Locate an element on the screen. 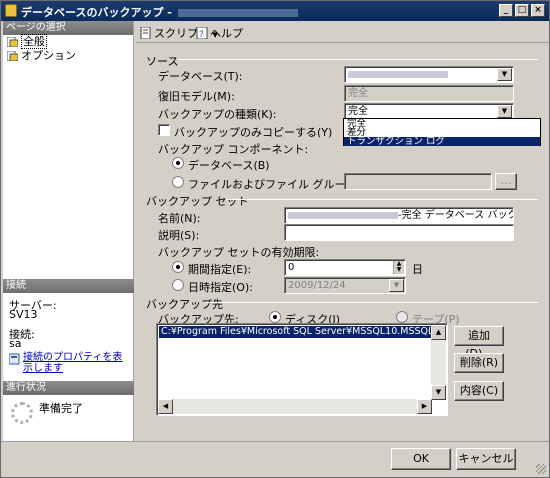 This screenshot has width=550, height=478. source-group-label: ソース is located at coordinates (162, 61).